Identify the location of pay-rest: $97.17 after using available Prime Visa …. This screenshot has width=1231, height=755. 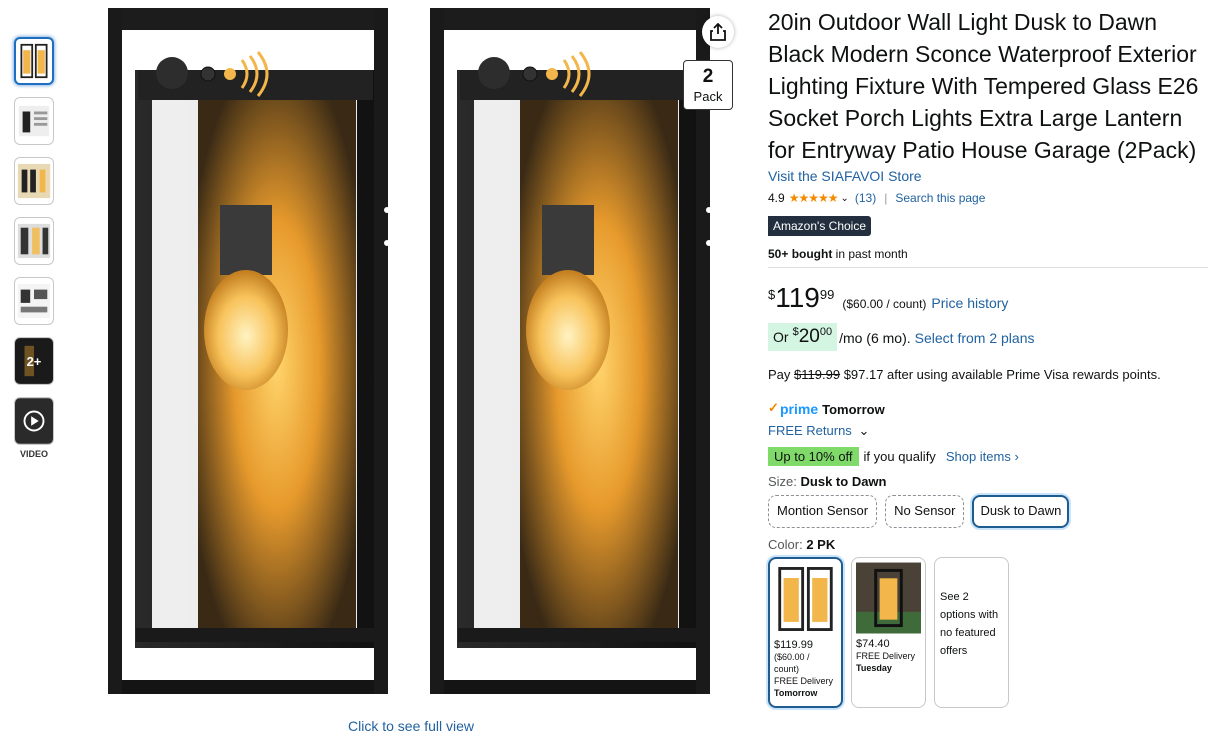
(1002, 374).